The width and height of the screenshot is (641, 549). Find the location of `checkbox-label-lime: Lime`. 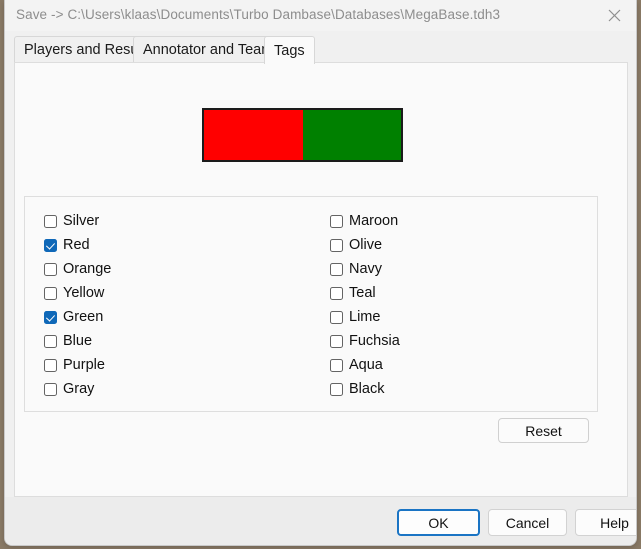

checkbox-label-lime: Lime is located at coordinates (365, 317).